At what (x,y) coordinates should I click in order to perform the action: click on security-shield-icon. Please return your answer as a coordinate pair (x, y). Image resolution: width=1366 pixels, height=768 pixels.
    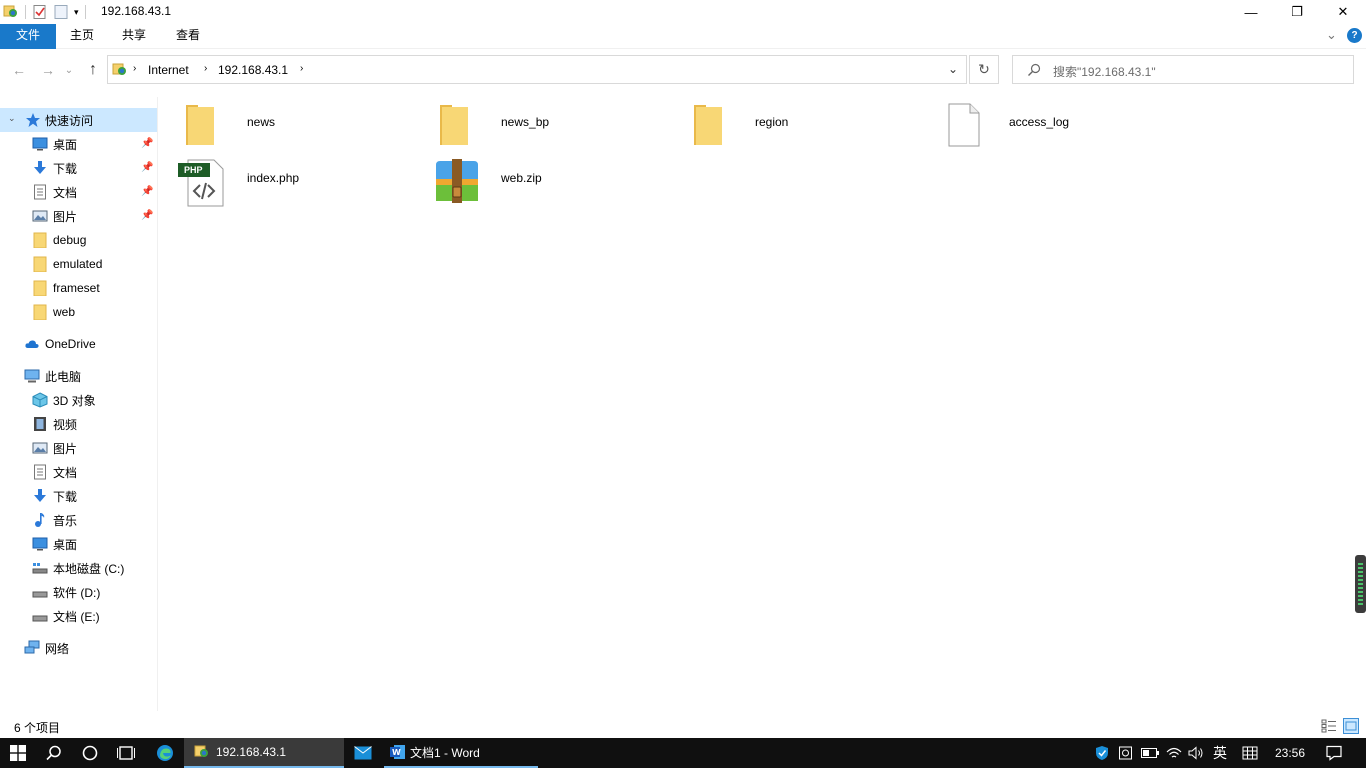
    Looking at the image, I should click on (1102, 753).